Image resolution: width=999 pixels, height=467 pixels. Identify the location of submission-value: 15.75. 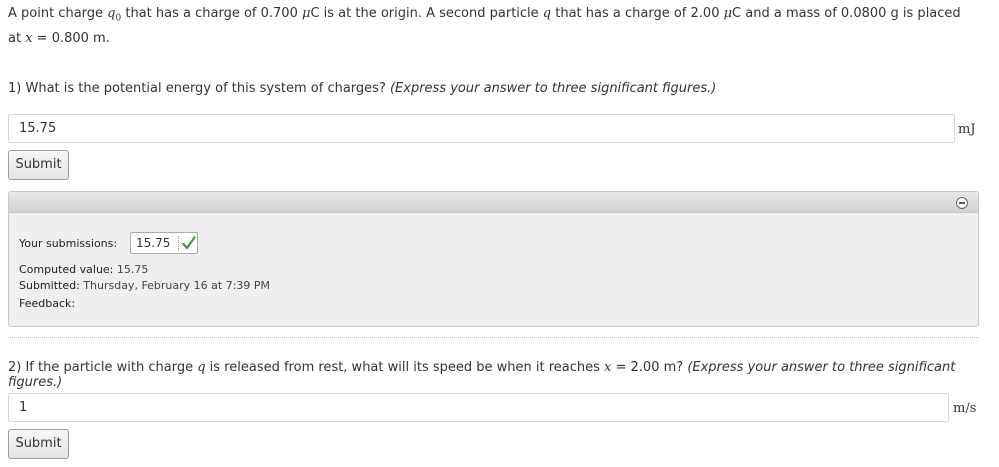
(153, 243).